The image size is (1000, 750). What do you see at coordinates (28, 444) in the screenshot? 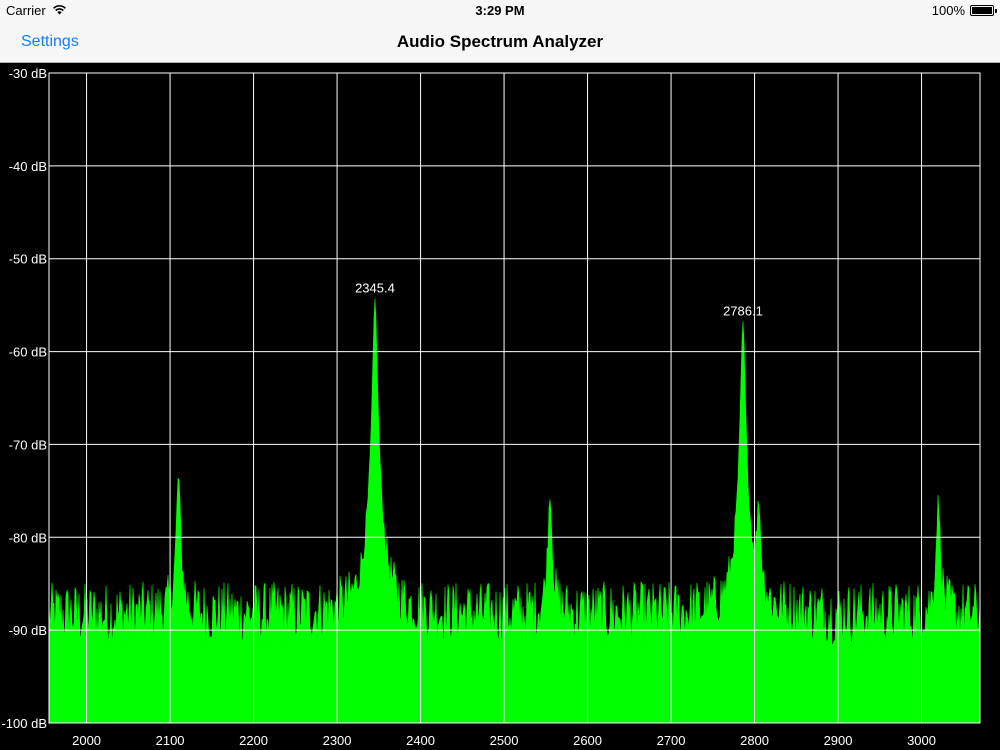
I see `y-tick-label: -70 dB` at bounding box center [28, 444].